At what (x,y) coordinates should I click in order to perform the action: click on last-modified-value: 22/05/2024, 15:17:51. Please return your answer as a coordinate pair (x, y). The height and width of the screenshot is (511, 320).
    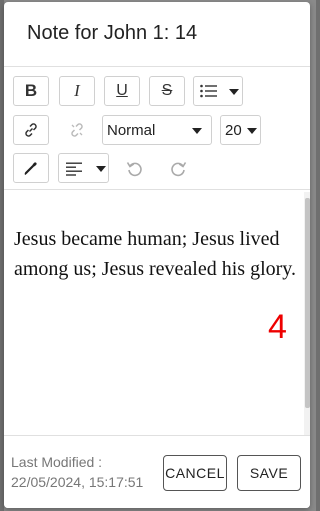
    Looking at the image, I should click on (77, 482).